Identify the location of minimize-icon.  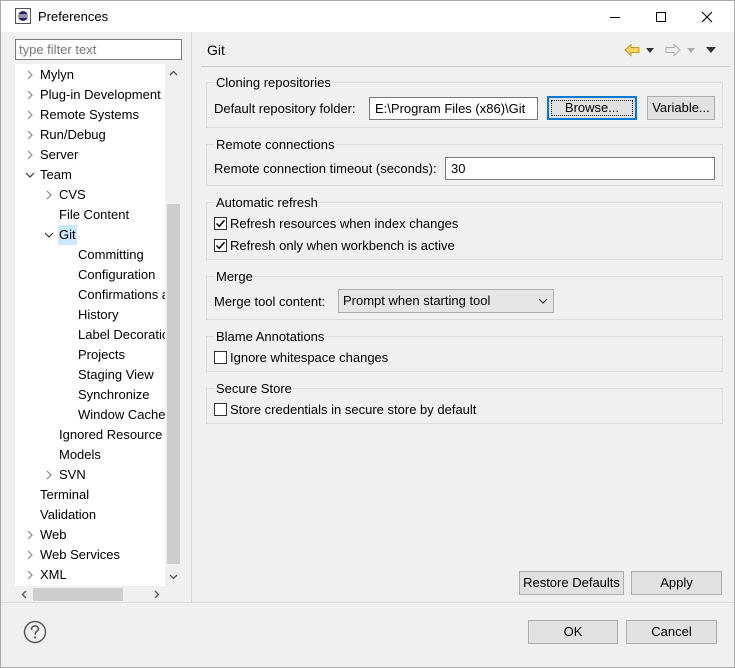
(615, 17).